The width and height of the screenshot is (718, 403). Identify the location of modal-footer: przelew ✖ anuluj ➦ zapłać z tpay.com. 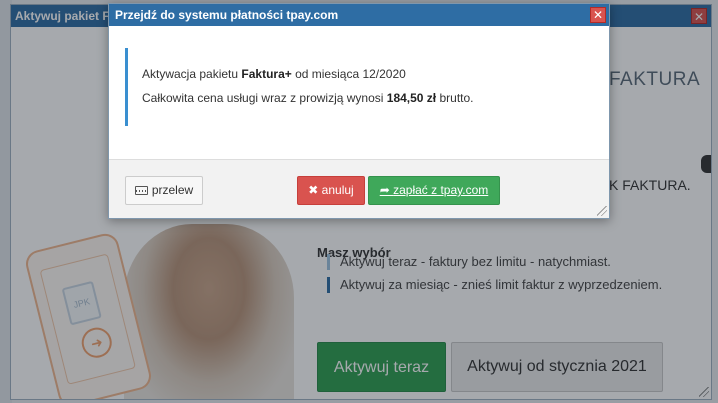
(359, 188).